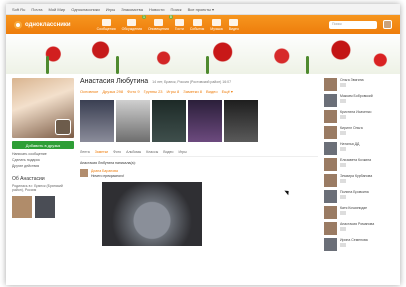  What do you see at coordinates (85, 9) in the screenshot?
I see `browser-link: Одноклассники` at bounding box center [85, 9].